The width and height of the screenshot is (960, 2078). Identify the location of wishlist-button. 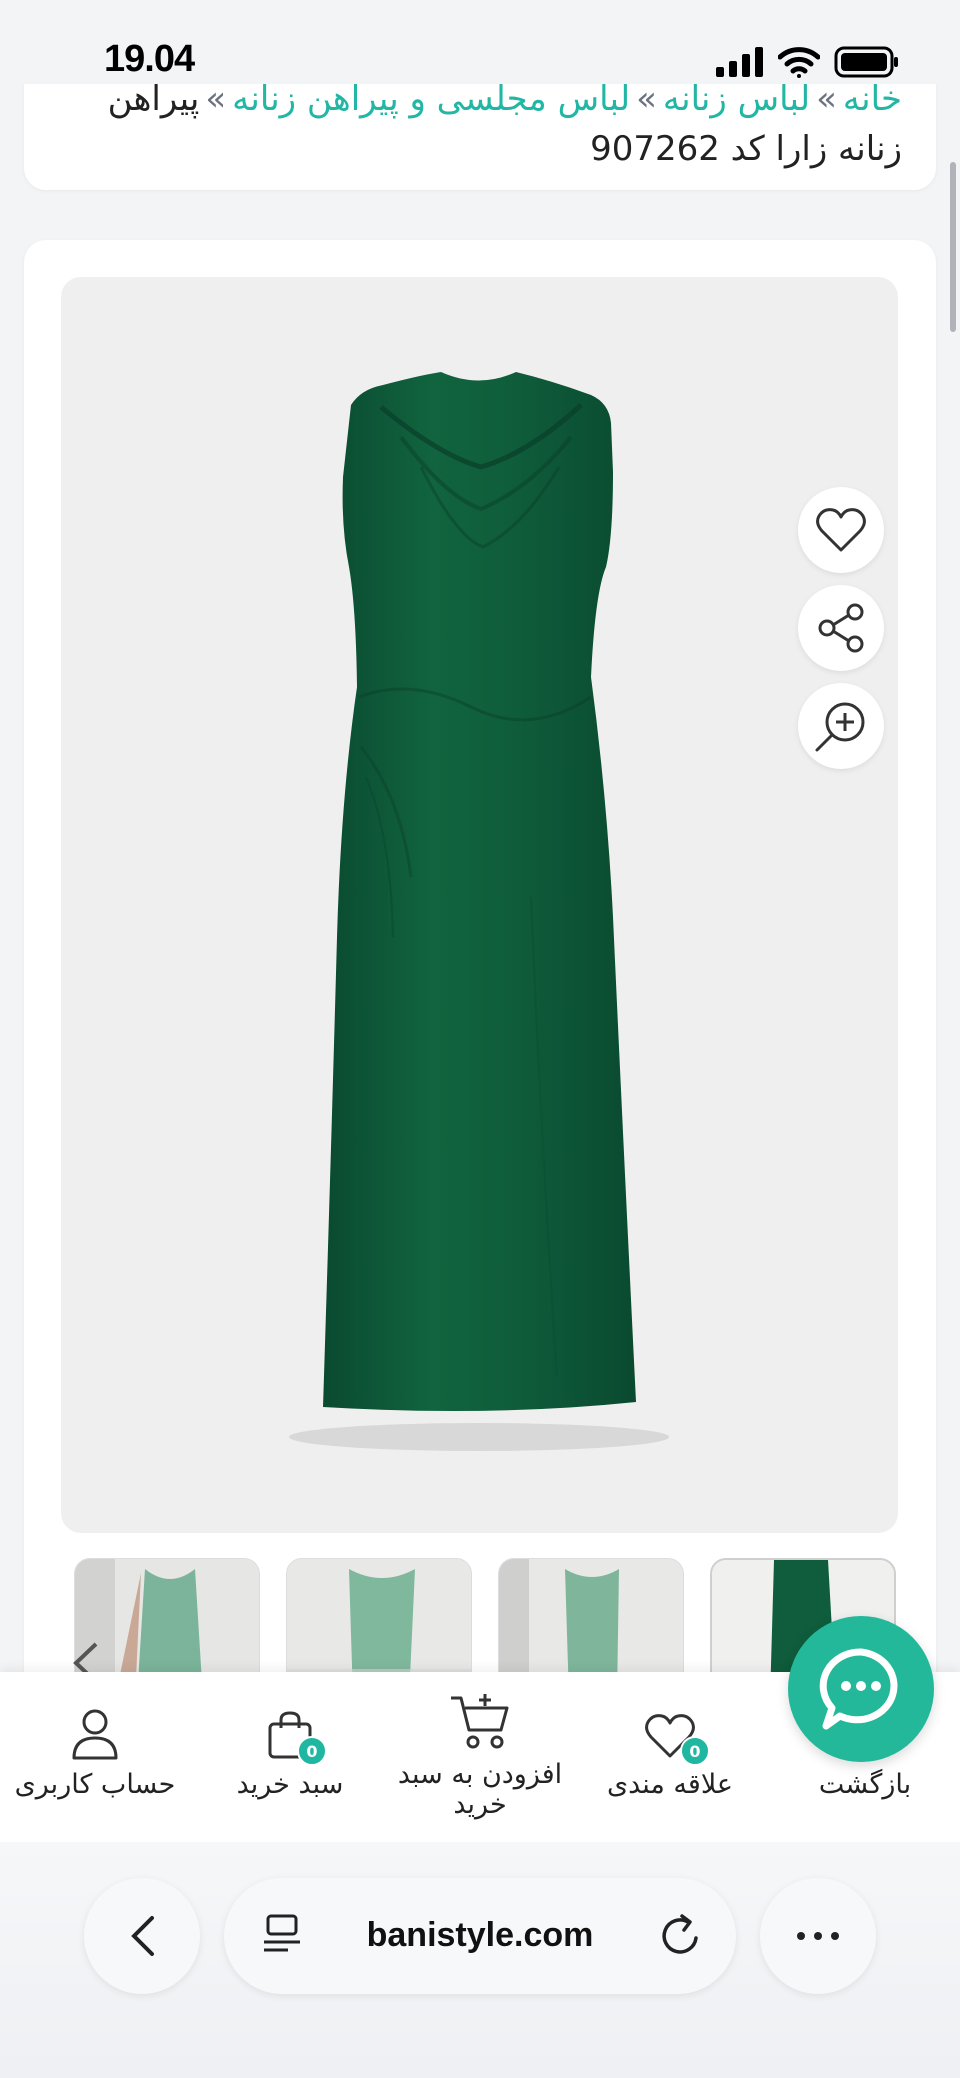
(841, 530).